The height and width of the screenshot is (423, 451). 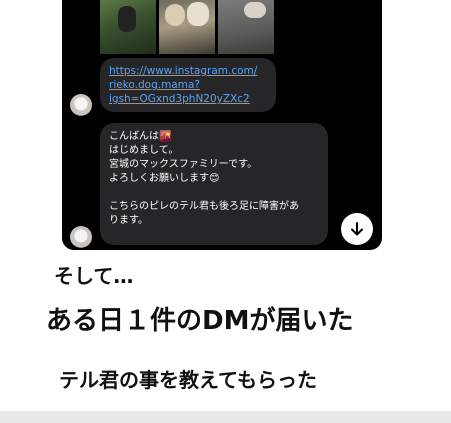 What do you see at coordinates (204, 206) in the screenshot?
I see `message-line: こちらのピレのテル君も後ろ足に障害があ` at bounding box center [204, 206].